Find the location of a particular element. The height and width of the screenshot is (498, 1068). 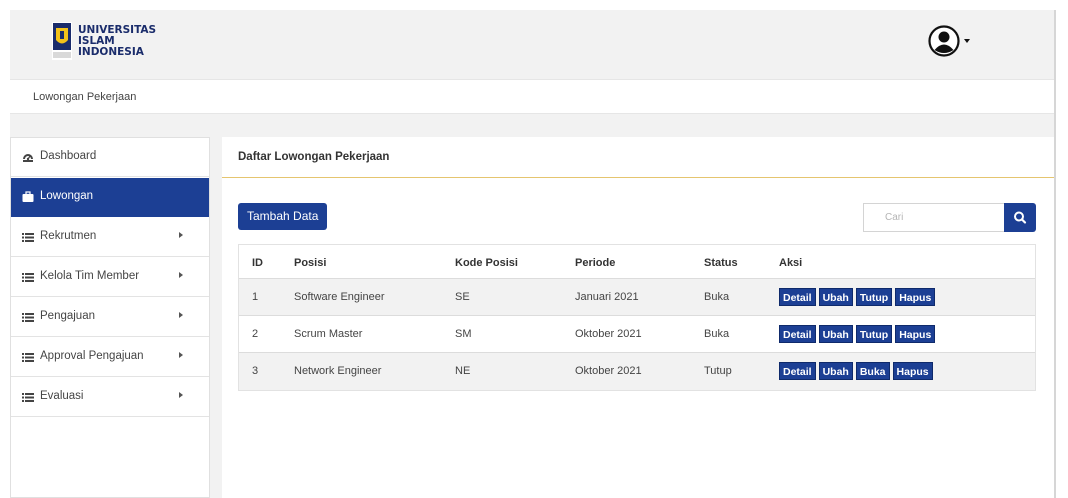

sidebar-item-label: Kelola Tim Member is located at coordinates (90, 276).